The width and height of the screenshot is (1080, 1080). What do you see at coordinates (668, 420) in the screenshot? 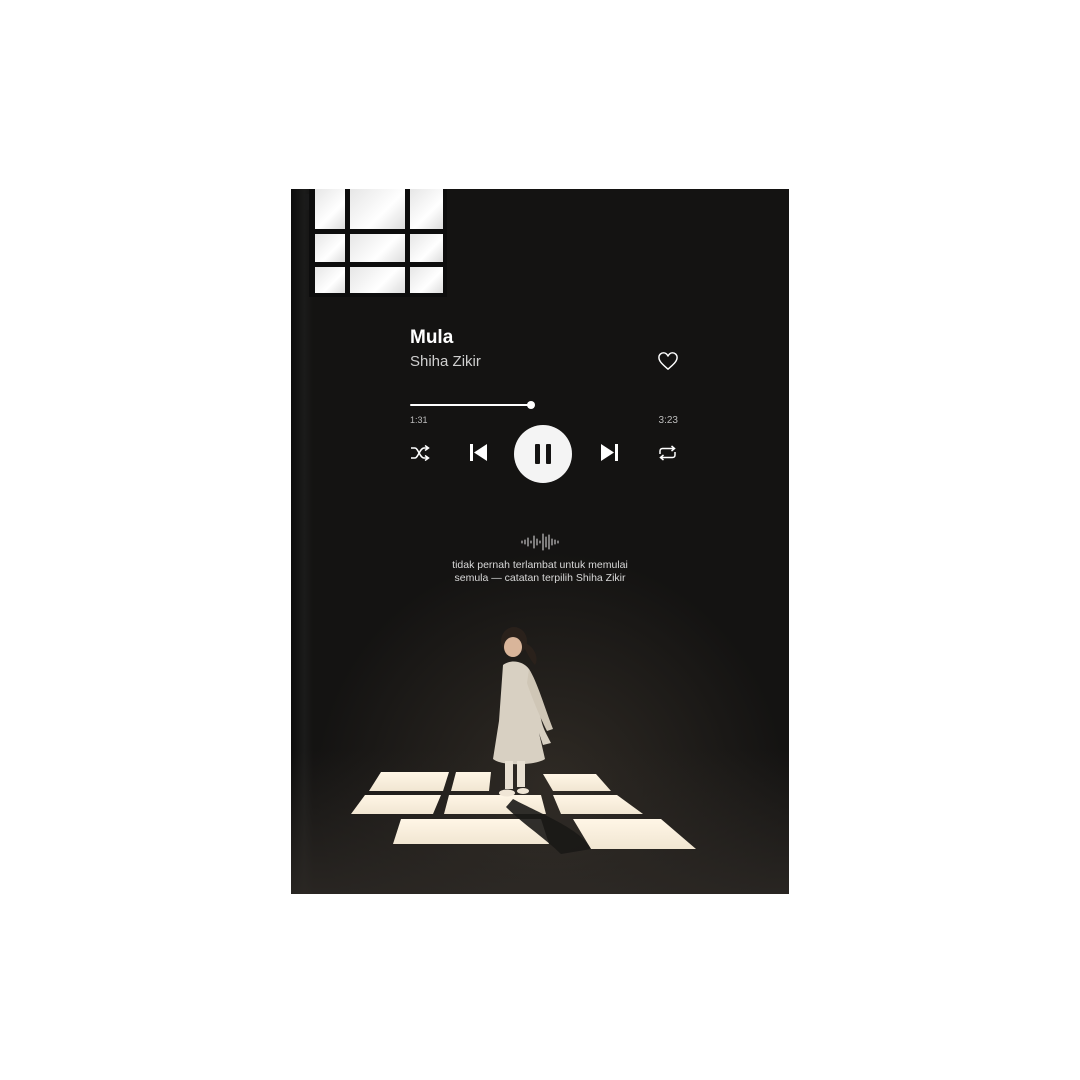
I see `total-duration: 3:23` at bounding box center [668, 420].